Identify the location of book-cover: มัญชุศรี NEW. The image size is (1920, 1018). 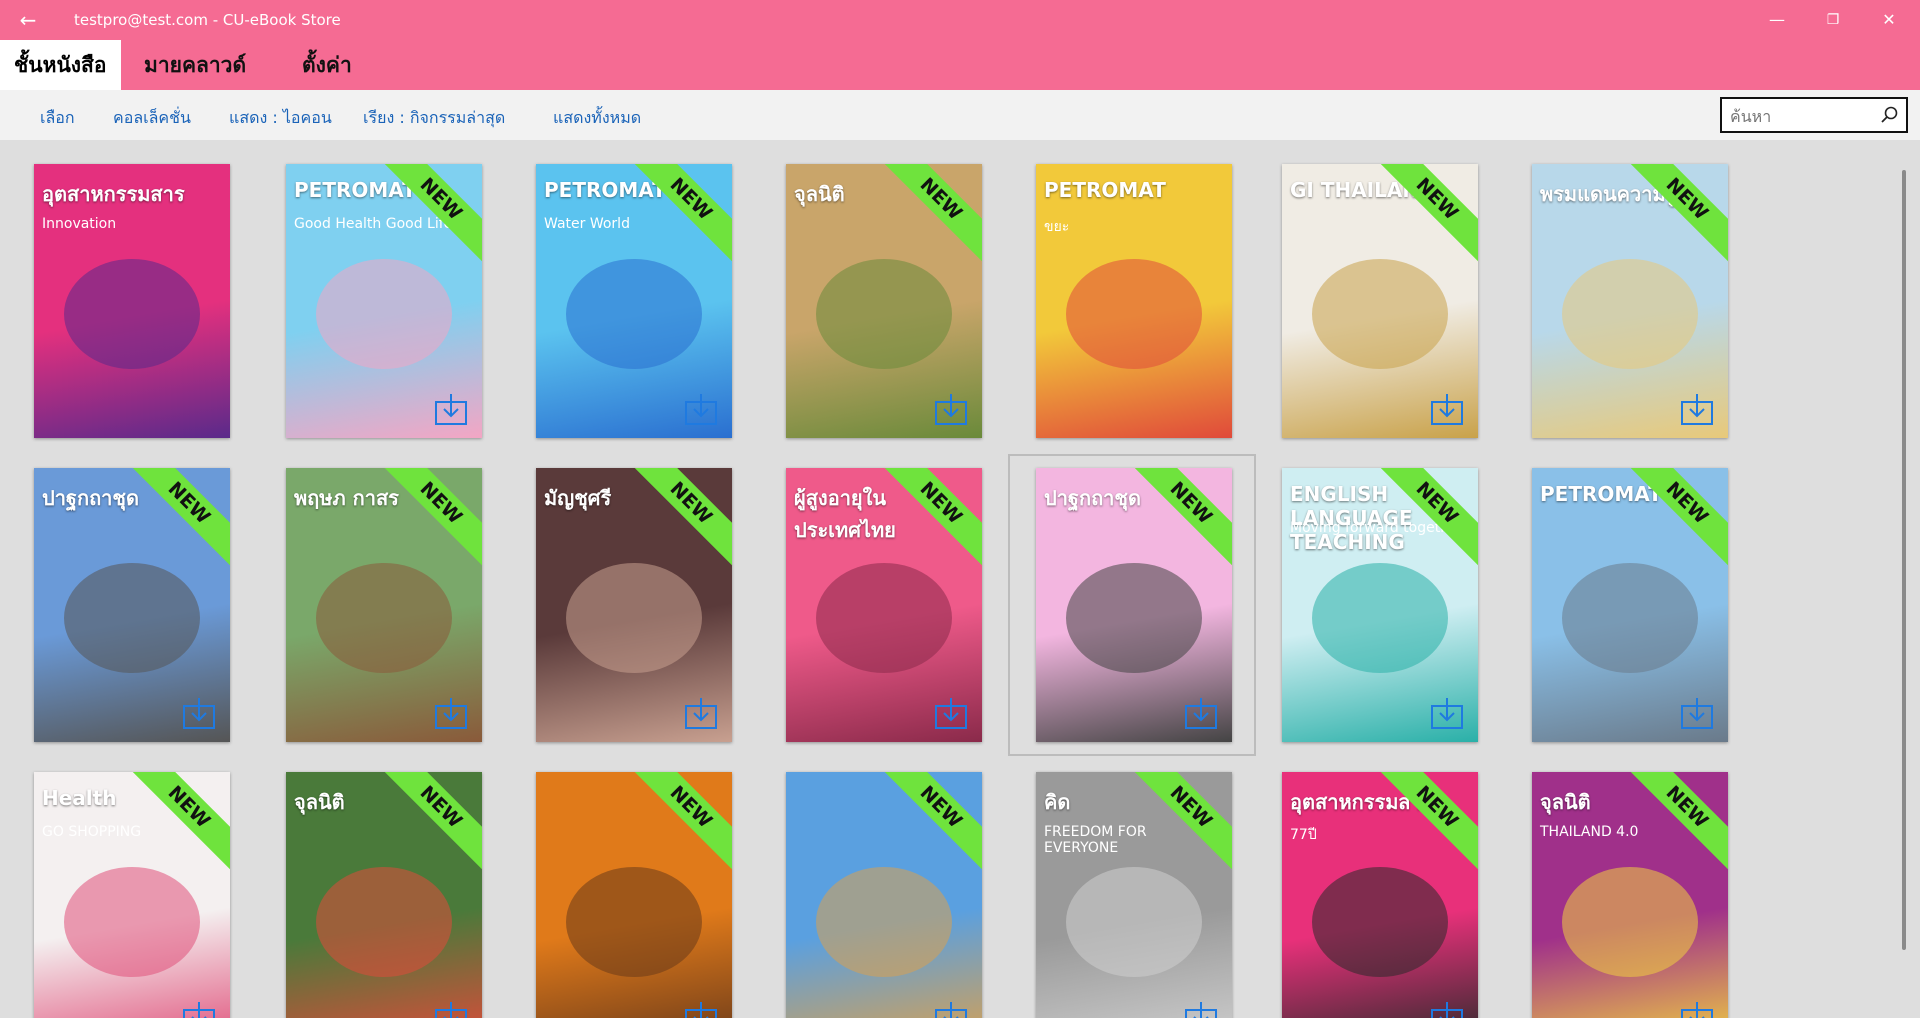
(634, 605).